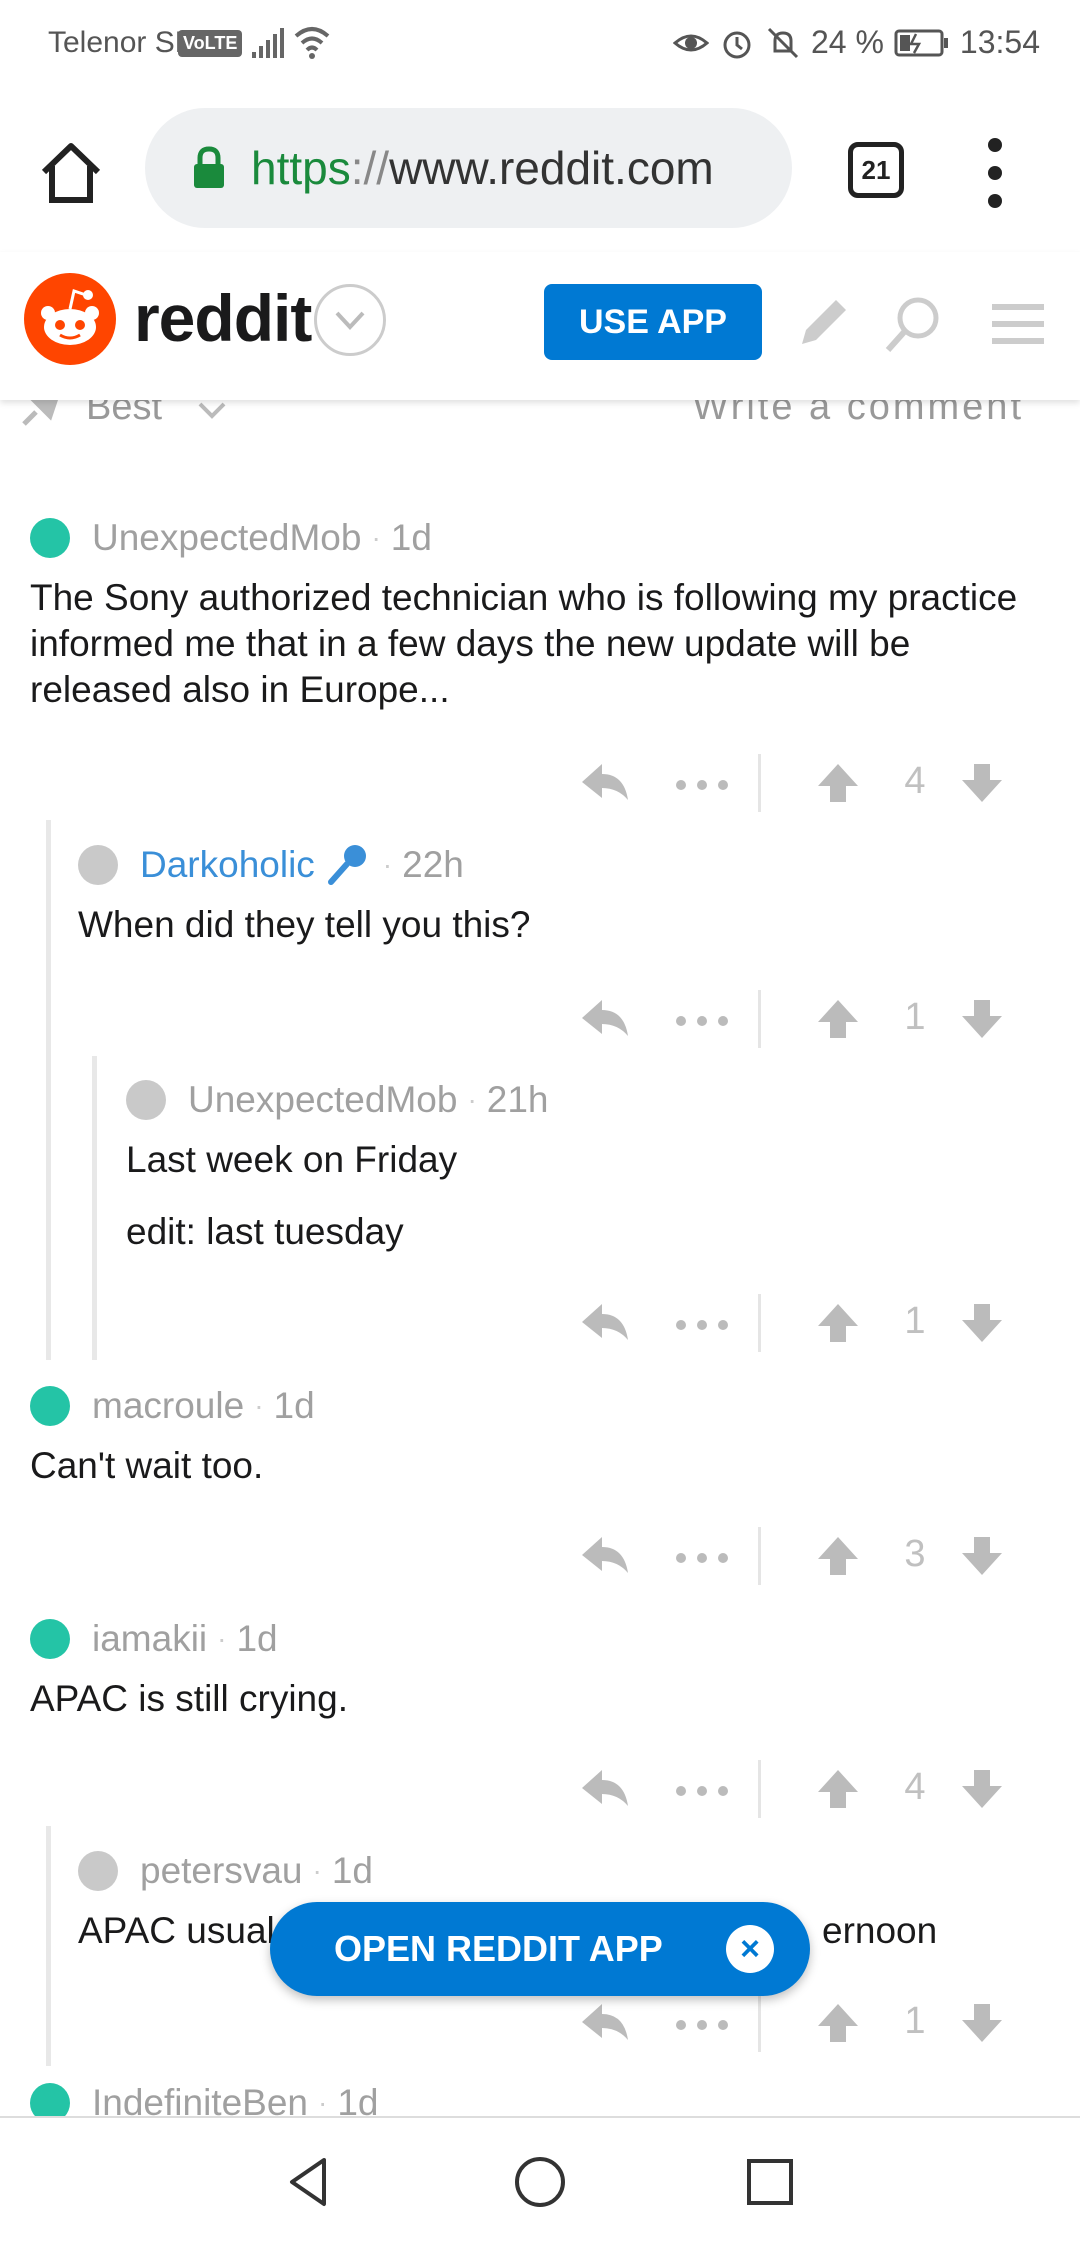 Image resolution: width=1080 pixels, height=2244 pixels. What do you see at coordinates (999, 42) in the screenshot?
I see `clock: 13:54` at bounding box center [999, 42].